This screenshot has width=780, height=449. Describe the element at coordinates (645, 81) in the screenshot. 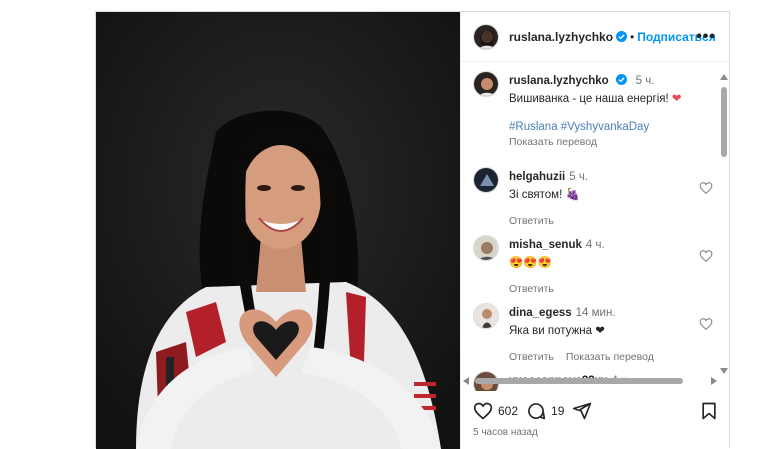

I see `caption-time: 5 ч.` at that location.